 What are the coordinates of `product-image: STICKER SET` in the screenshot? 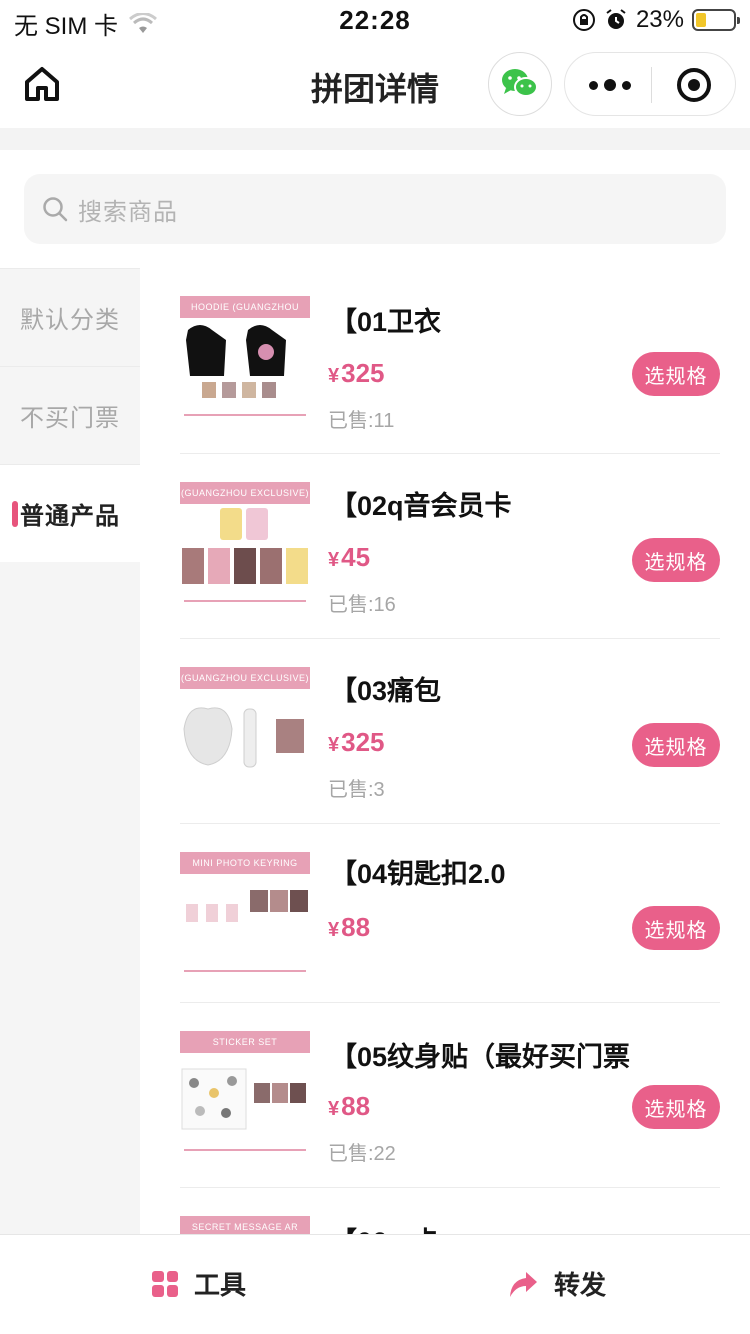 It's located at (245, 1094).